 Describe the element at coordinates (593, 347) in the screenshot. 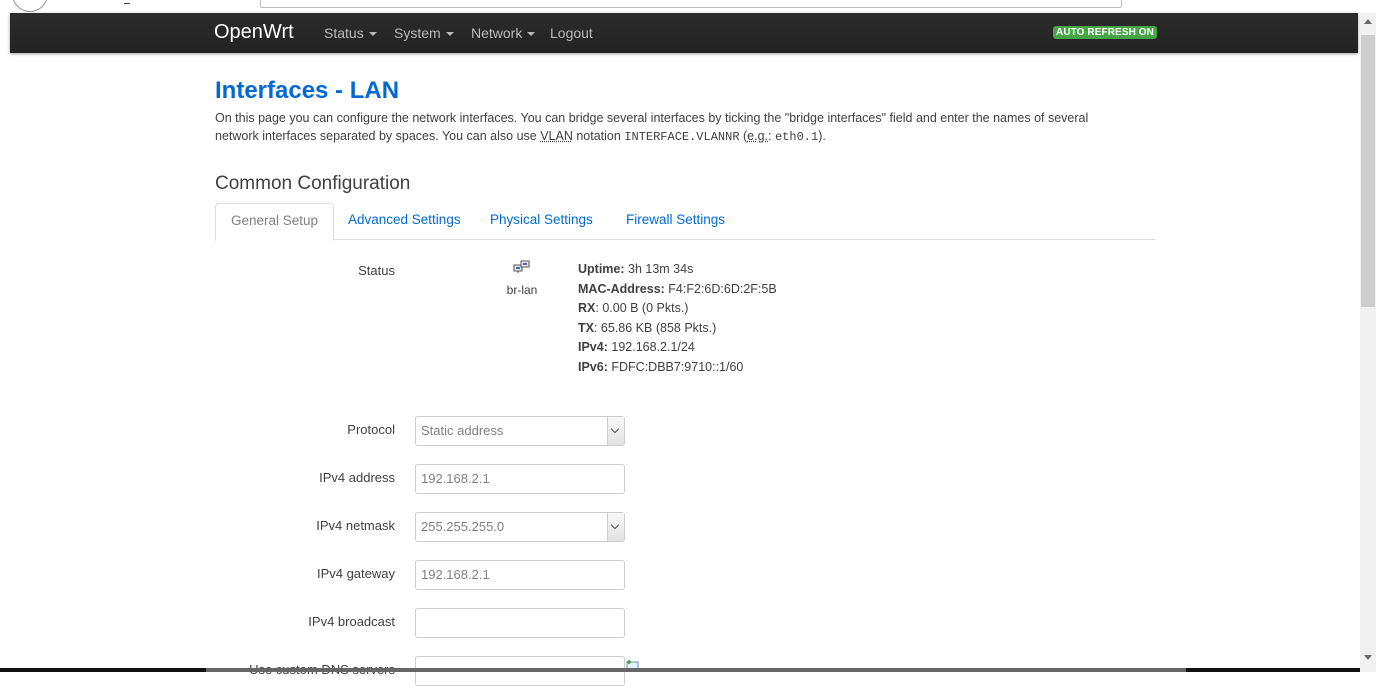

I see `status-key: IPv4:` at that location.